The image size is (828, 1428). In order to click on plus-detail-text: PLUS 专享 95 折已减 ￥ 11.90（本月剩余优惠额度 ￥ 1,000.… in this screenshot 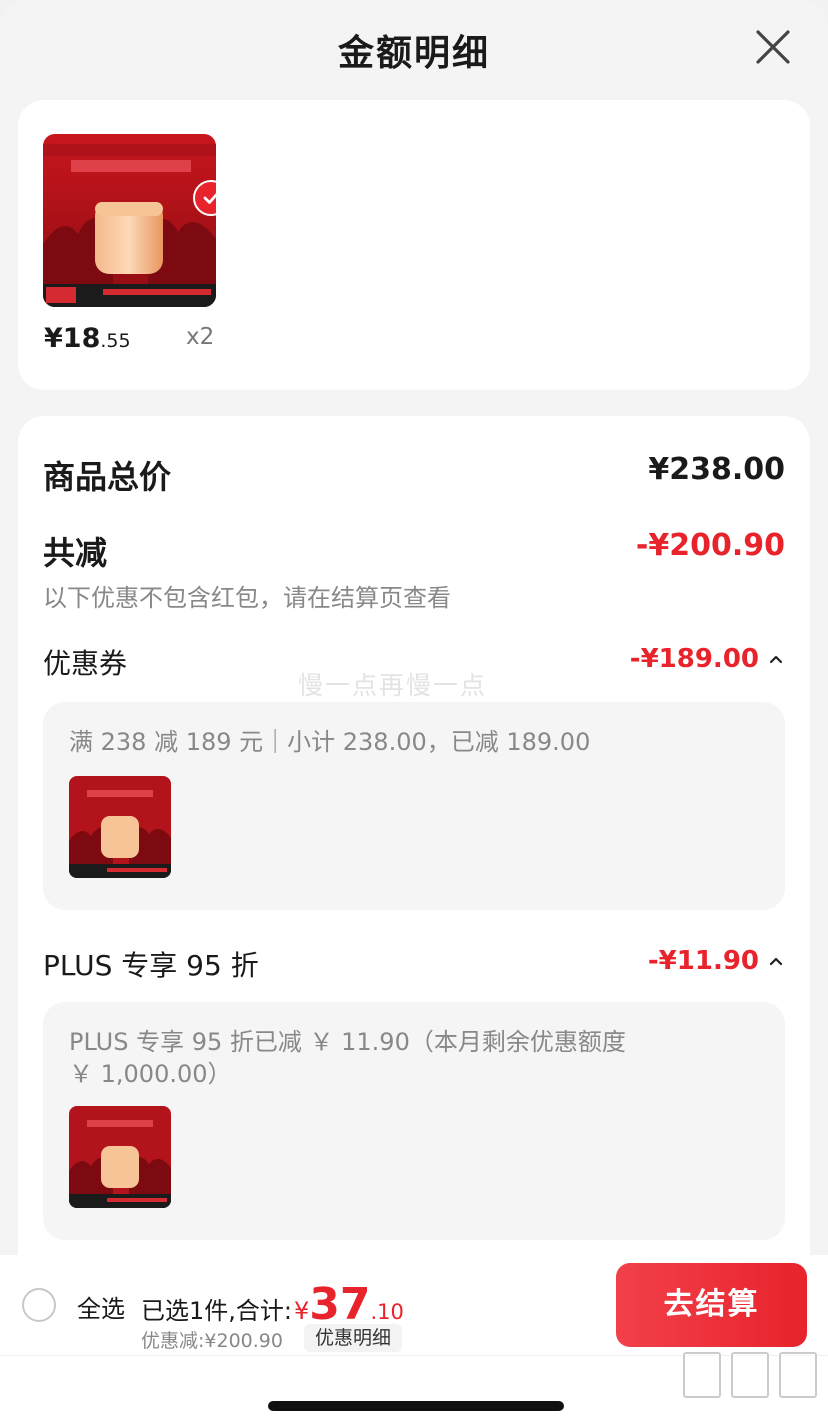, I will do `click(347, 1058)`.